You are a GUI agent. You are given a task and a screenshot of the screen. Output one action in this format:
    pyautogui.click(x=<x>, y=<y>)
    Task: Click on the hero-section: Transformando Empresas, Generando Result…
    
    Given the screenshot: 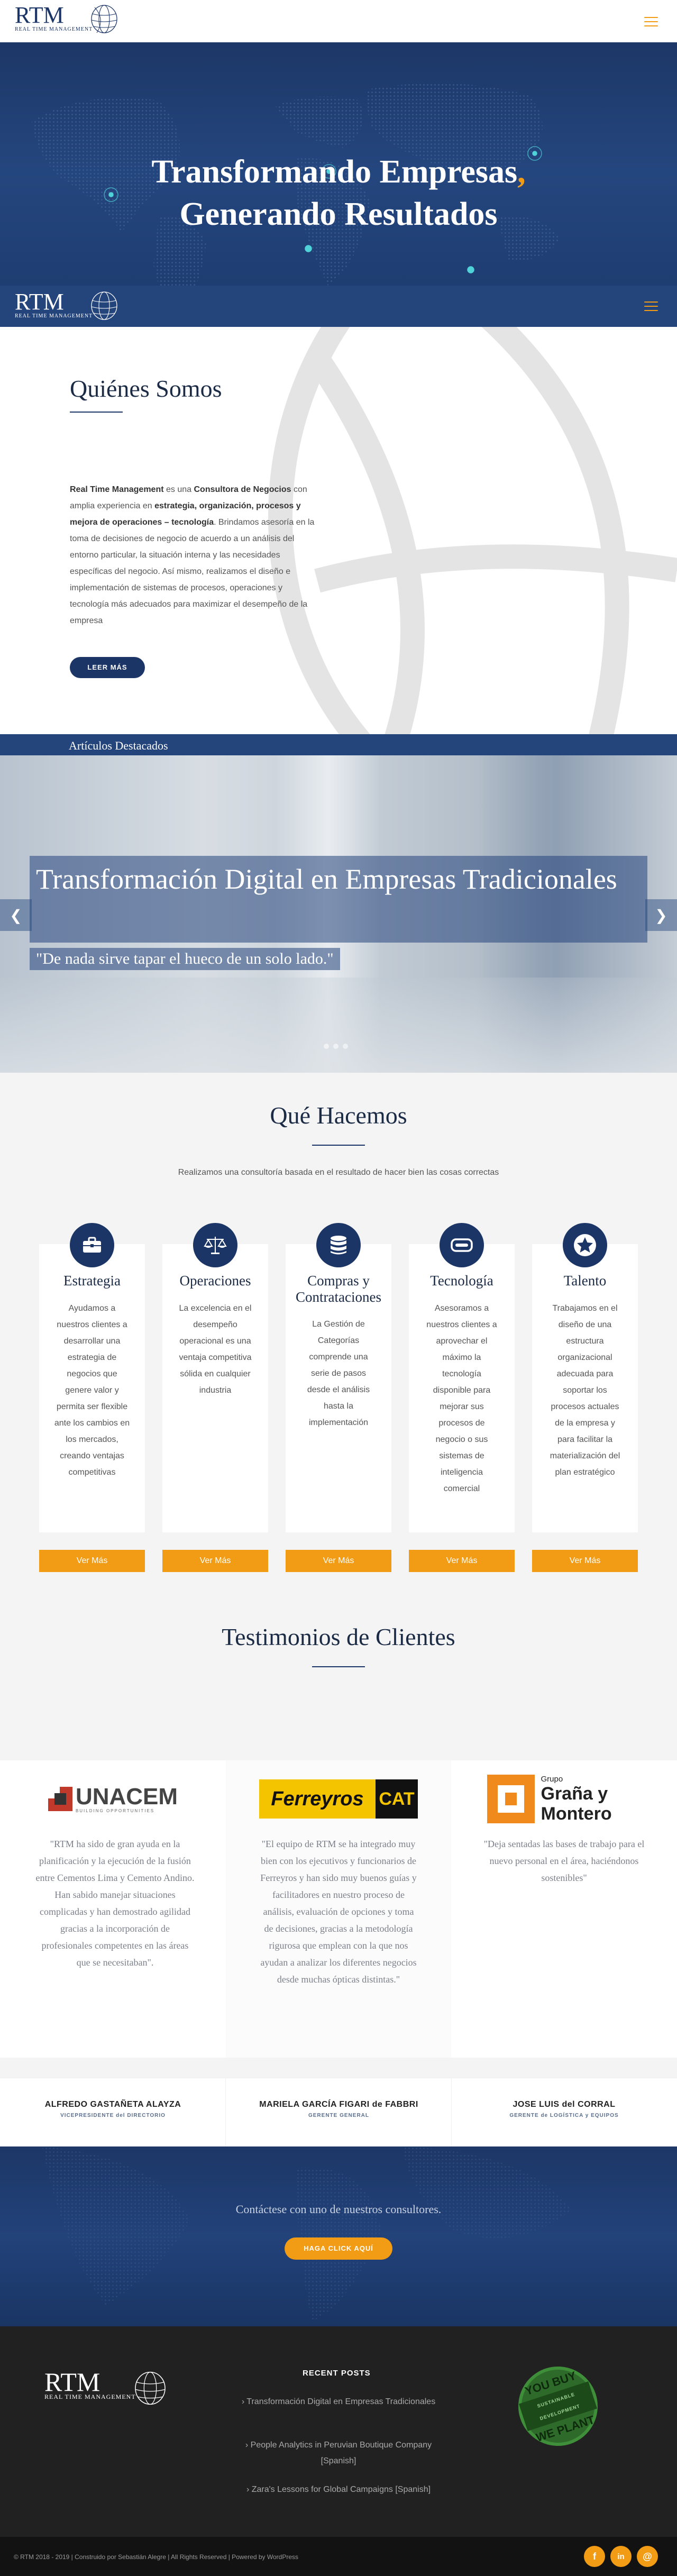 What is the action you would take?
    pyautogui.click(x=338, y=185)
    